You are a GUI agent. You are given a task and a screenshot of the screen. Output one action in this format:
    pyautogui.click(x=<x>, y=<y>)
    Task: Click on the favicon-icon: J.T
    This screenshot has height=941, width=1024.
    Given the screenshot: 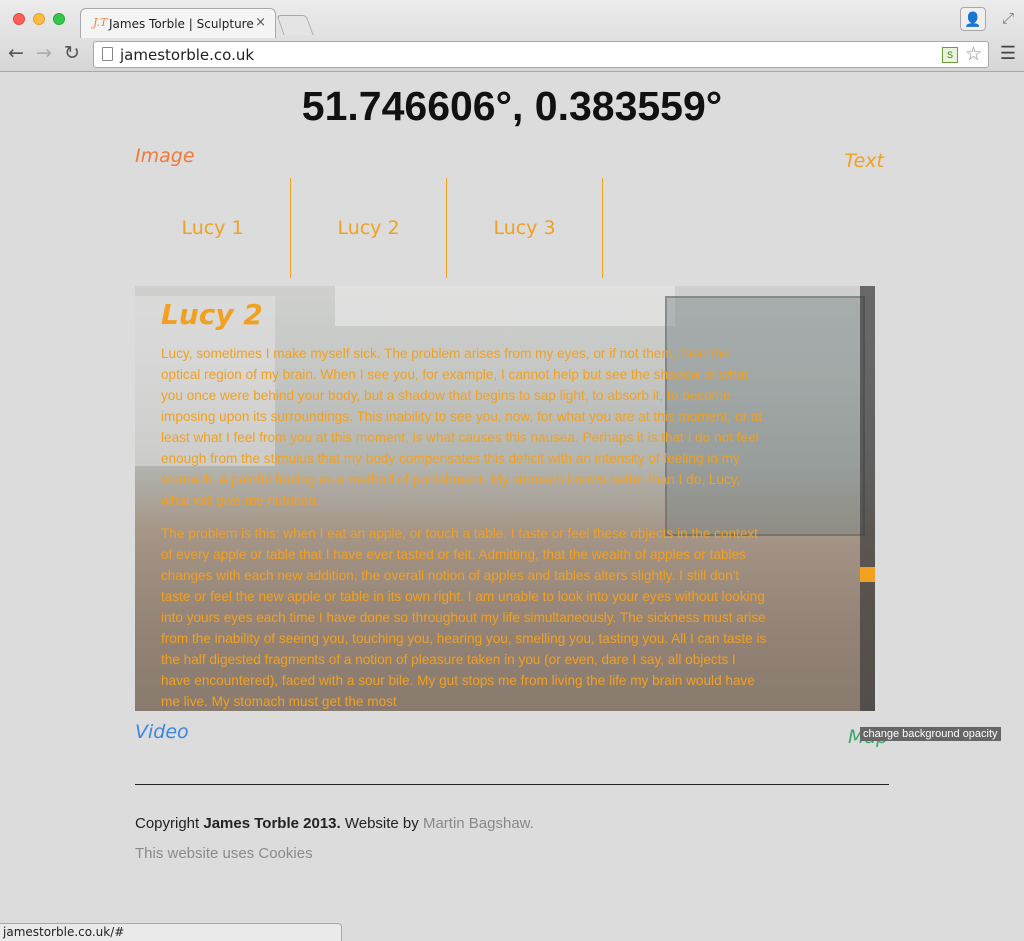 What is the action you would take?
    pyautogui.click(x=100, y=22)
    